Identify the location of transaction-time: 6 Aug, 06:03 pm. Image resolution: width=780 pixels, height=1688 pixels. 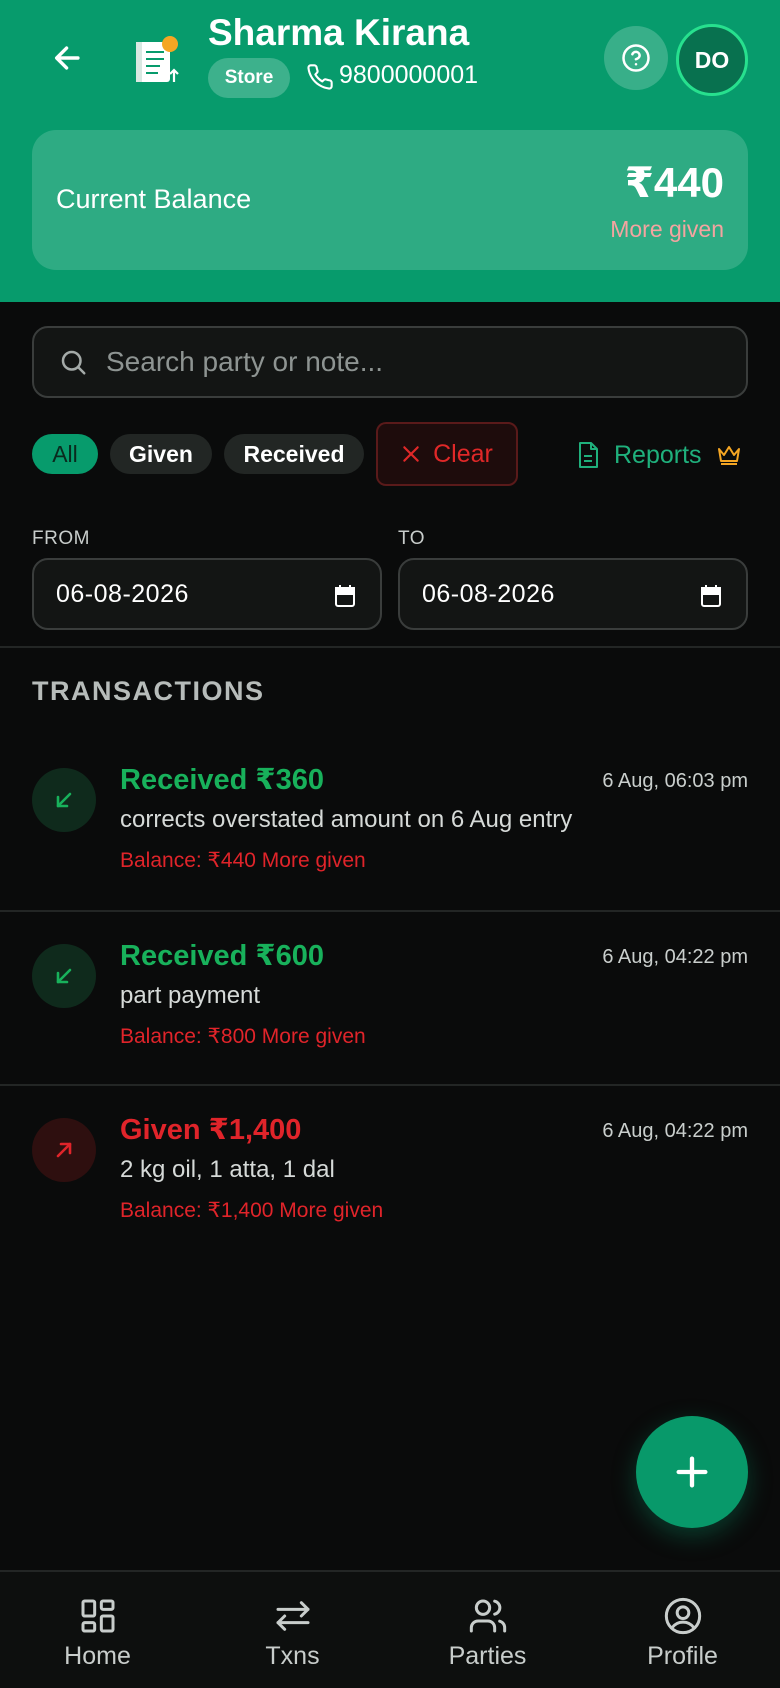
(675, 781).